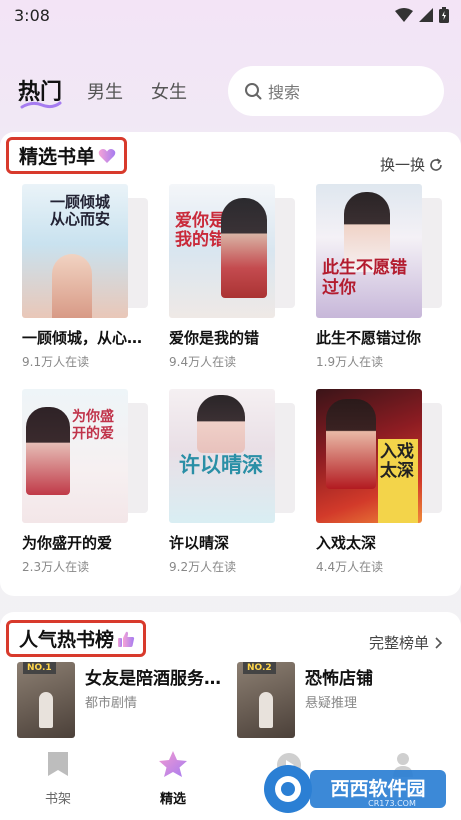  I want to click on book-readers: 9.1万人在读, so click(56, 362).